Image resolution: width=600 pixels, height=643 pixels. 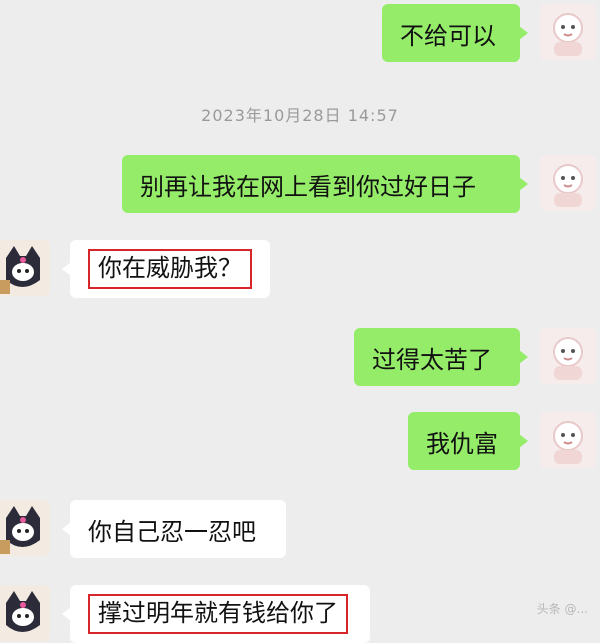 I want to click on message-timestamp: 2023年10月28日 14:57, so click(x=300, y=115).